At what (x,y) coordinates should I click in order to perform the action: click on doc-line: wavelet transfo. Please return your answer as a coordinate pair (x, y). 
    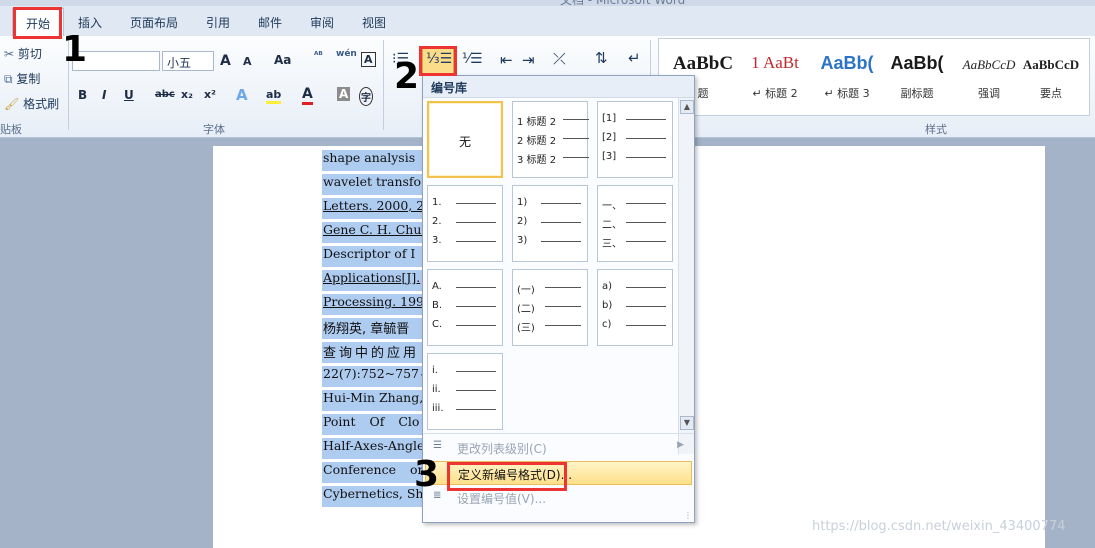
    Looking at the image, I should click on (374, 184).